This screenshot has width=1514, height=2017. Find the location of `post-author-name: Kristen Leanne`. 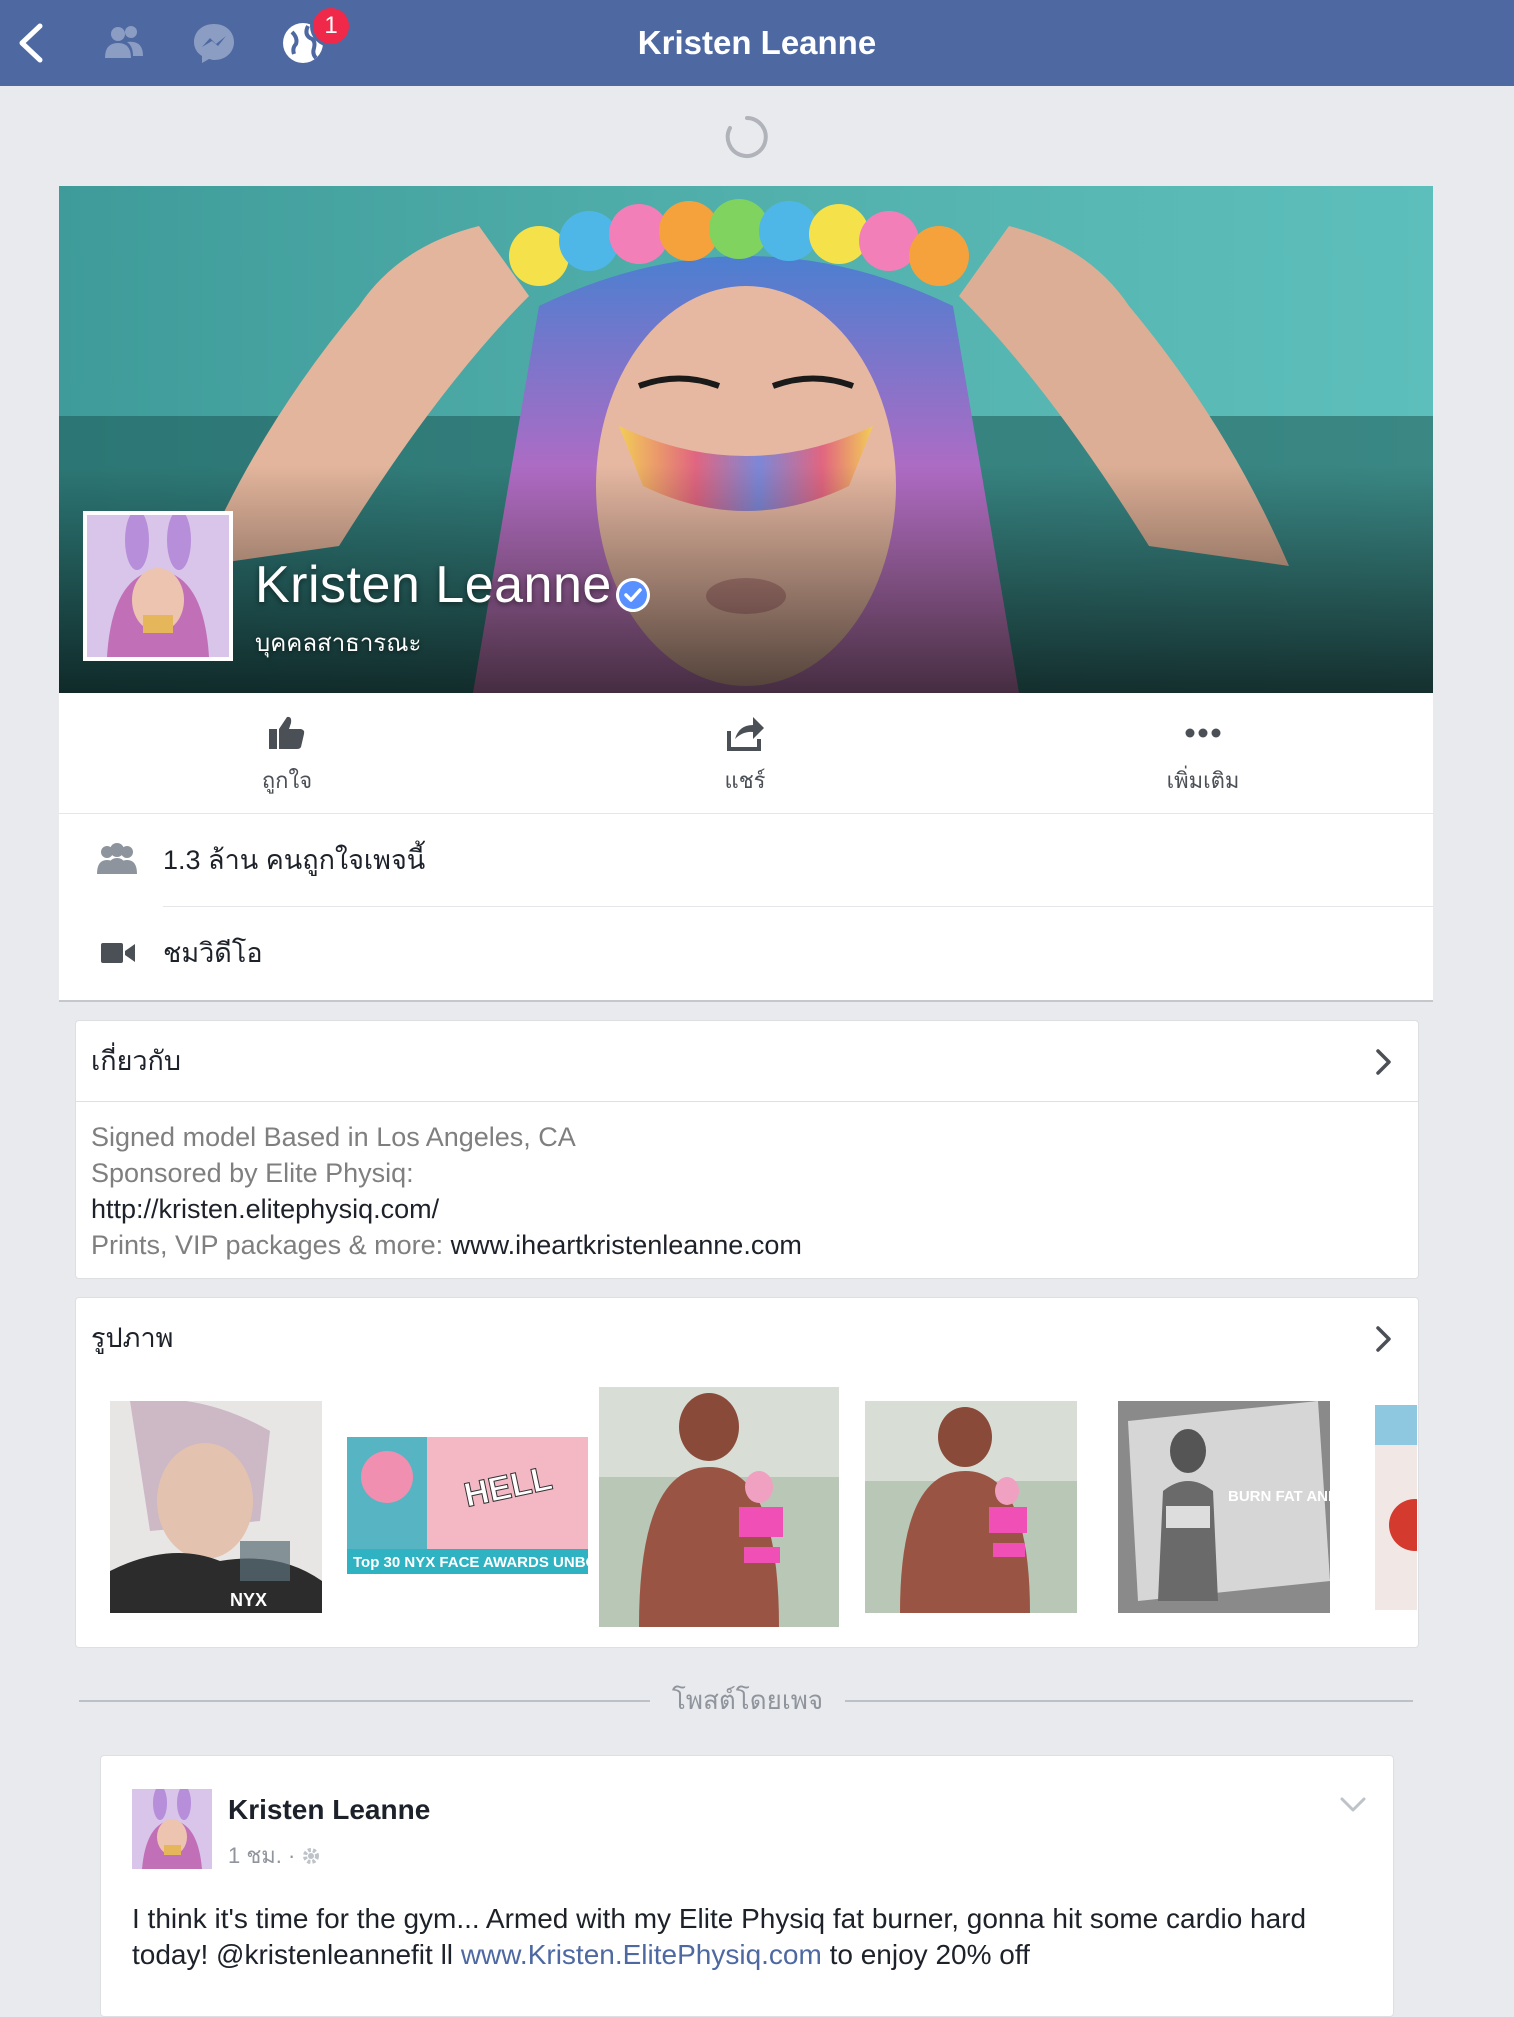

post-author-name: Kristen Leanne is located at coordinates (329, 1810).